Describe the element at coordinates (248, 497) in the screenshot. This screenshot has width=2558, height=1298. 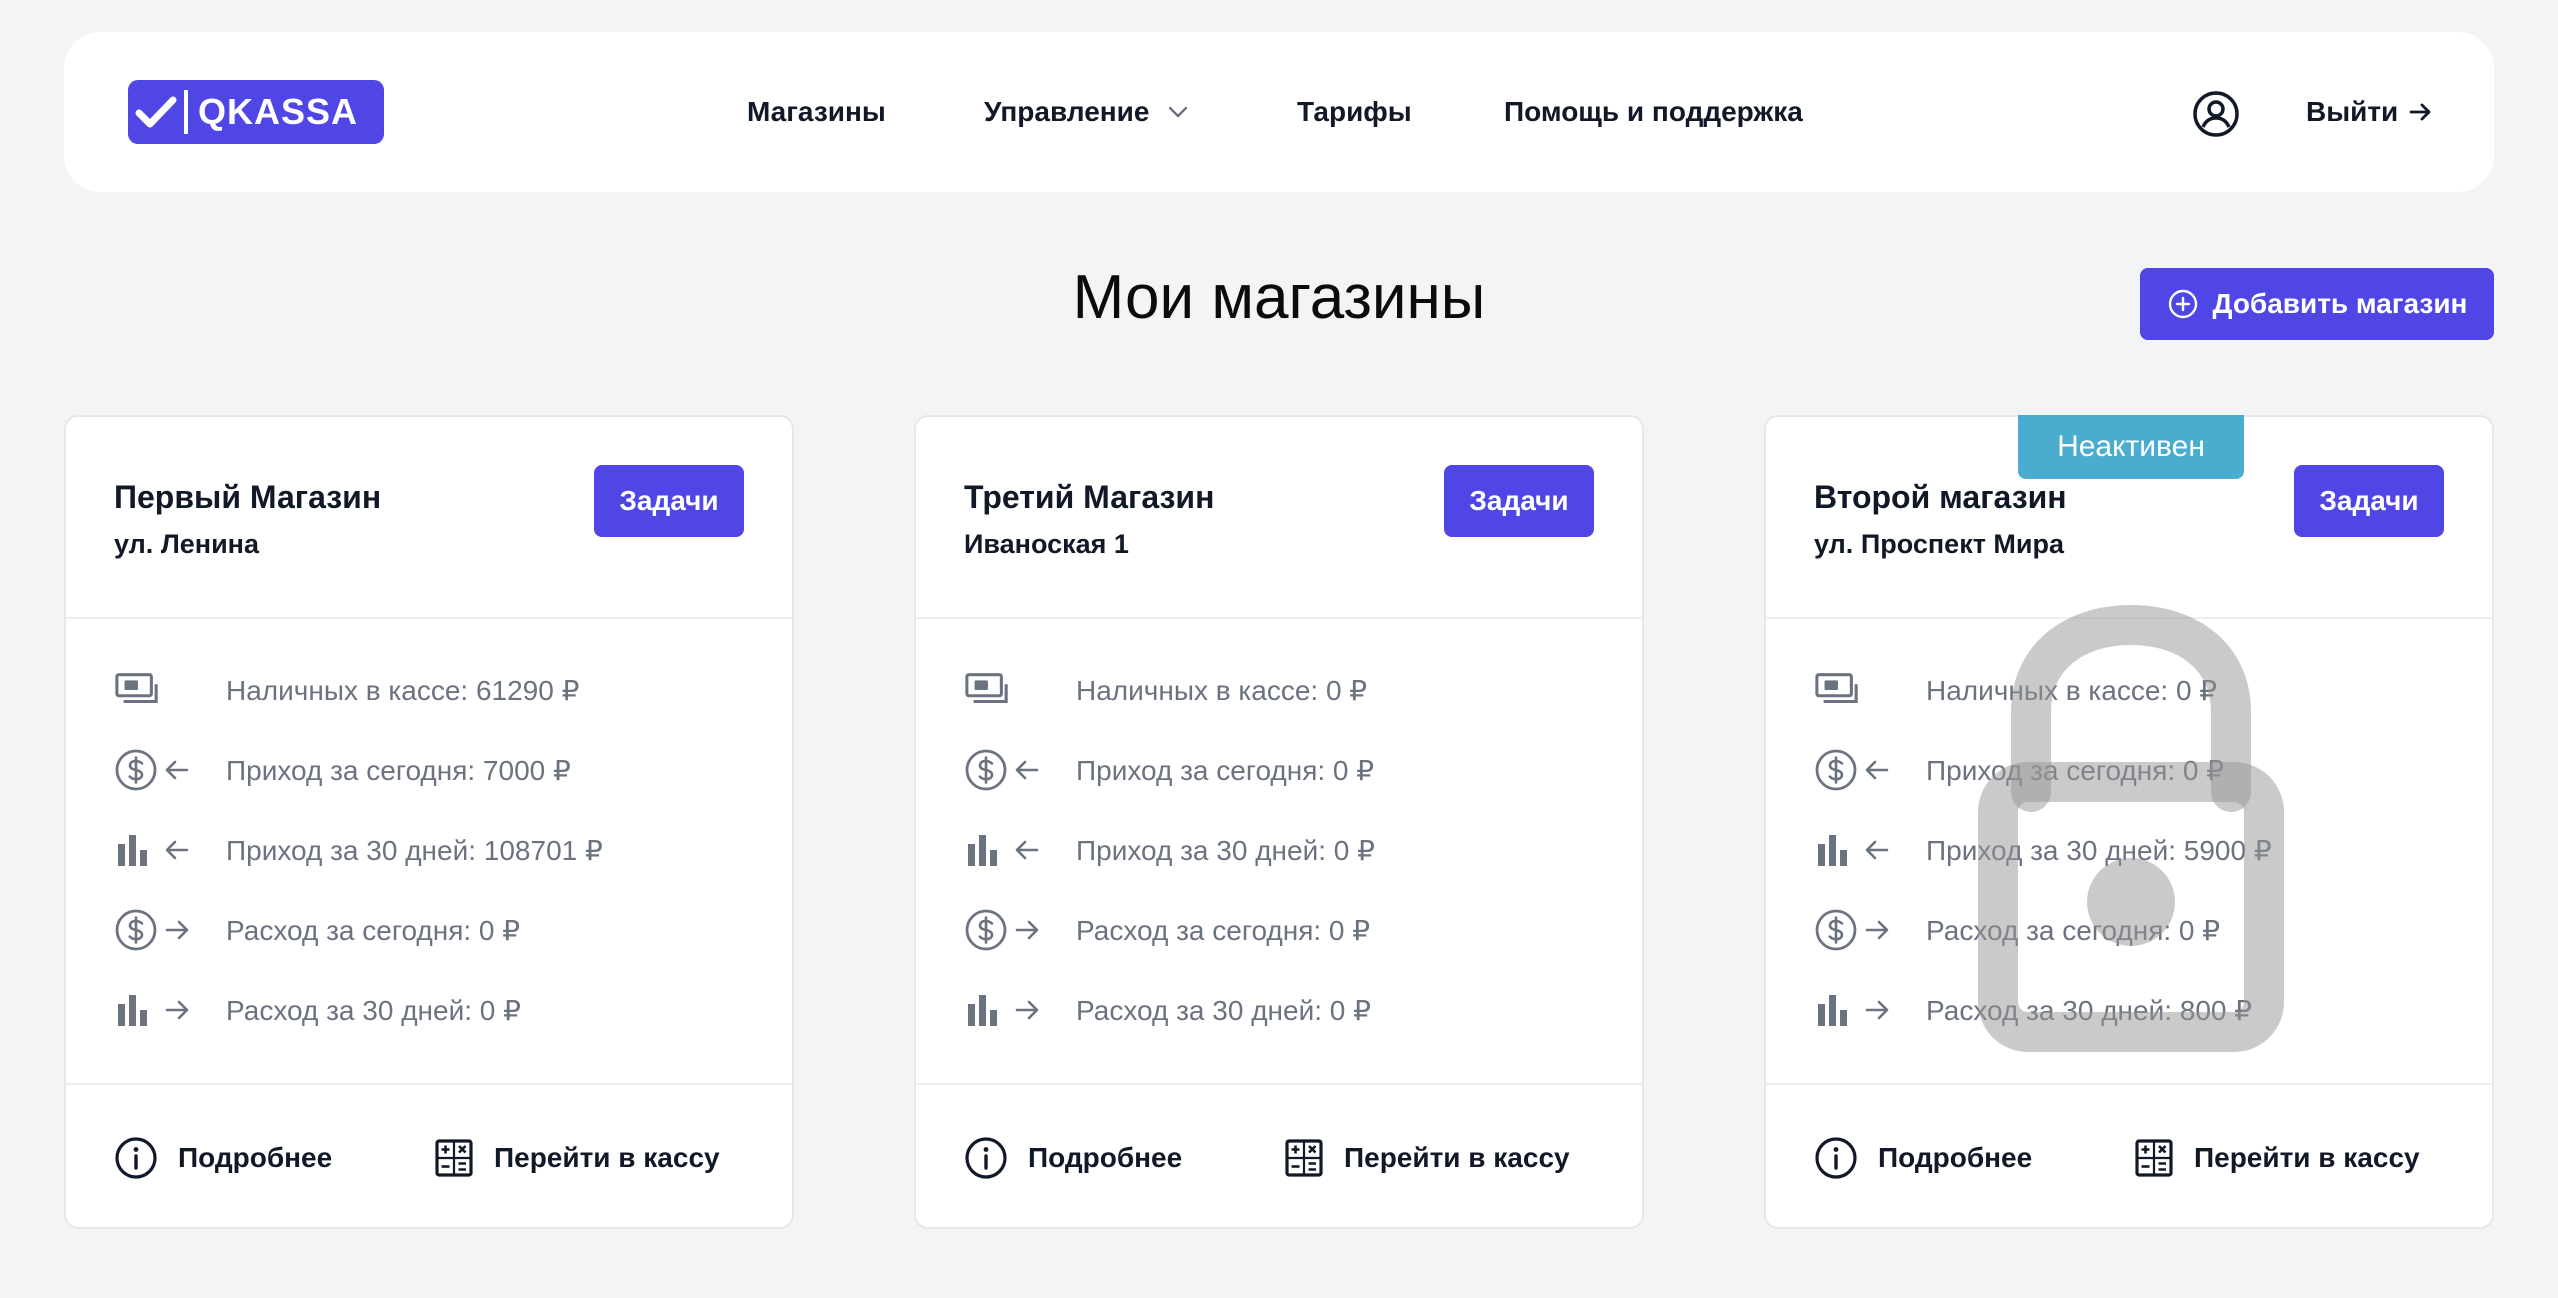
I see `store-name: Первый Магазин` at that location.